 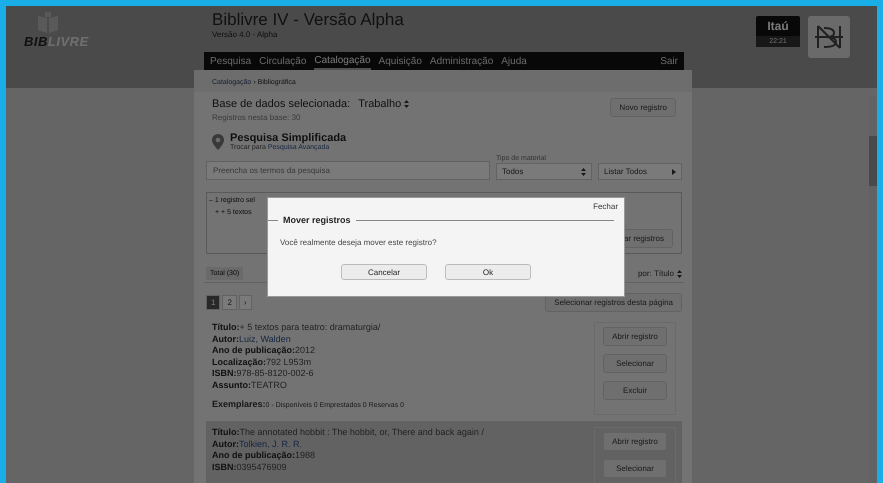 What do you see at coordinates (231, 385) in the screenshot?
I see `field-label: Assunto:` at bounding box center [231, 385].